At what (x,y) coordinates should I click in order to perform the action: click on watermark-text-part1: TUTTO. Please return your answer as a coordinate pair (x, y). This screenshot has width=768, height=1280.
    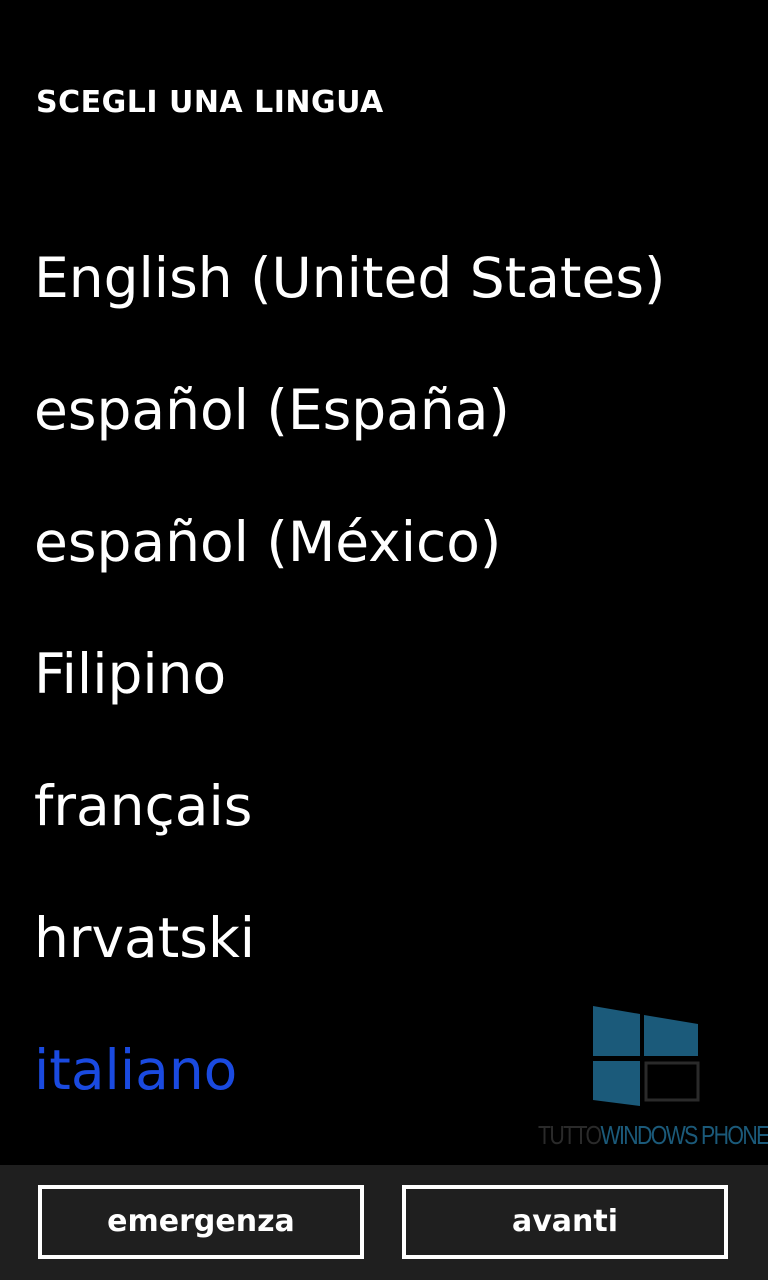
    Looking at the image, I should click on (570, 1135).